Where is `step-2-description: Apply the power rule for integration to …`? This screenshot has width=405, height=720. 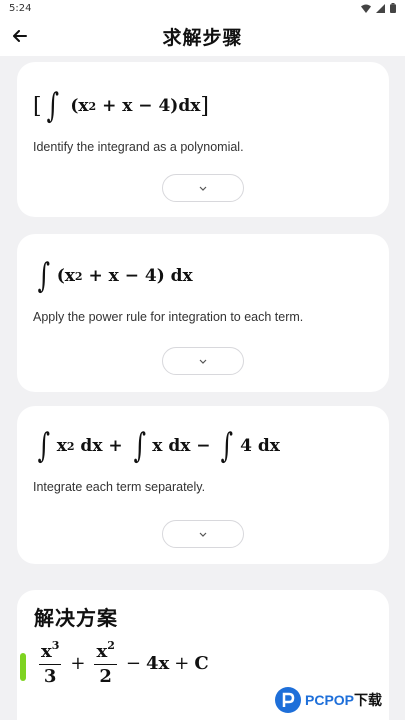 step-2-description: Apply the power rule for integration to … is located at coordinates (168, 317).